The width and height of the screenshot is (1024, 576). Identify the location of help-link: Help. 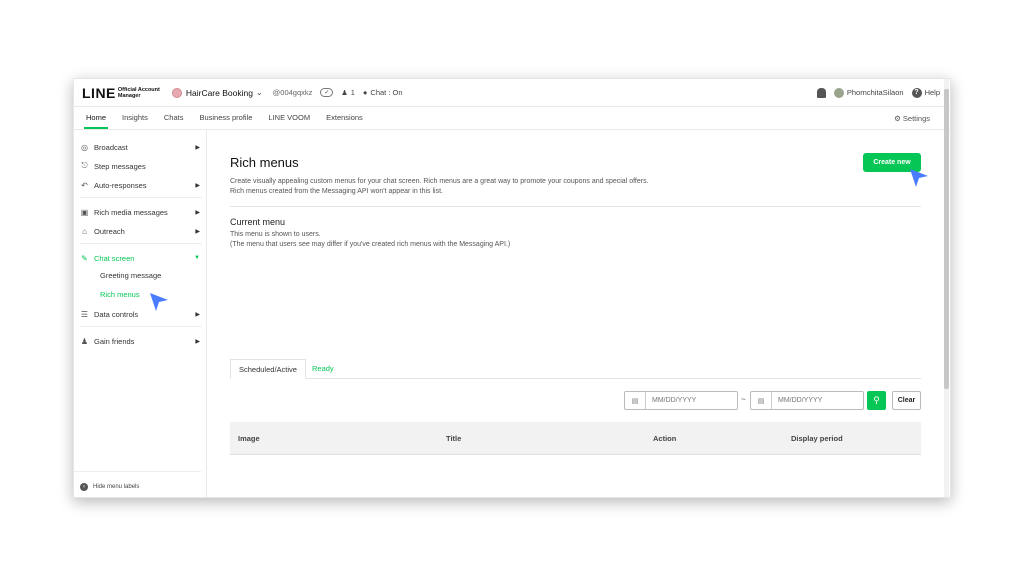
(932, 92).